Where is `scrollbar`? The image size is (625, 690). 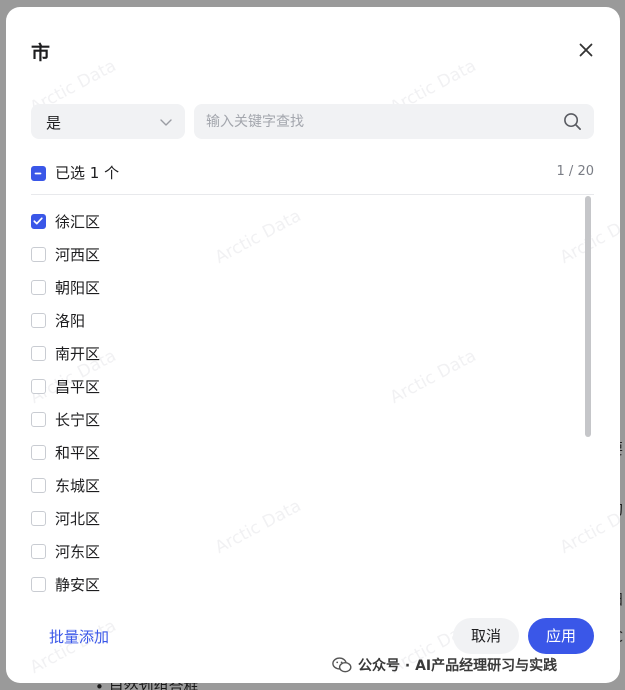 scrollbar is located at coordinates (588, 396).